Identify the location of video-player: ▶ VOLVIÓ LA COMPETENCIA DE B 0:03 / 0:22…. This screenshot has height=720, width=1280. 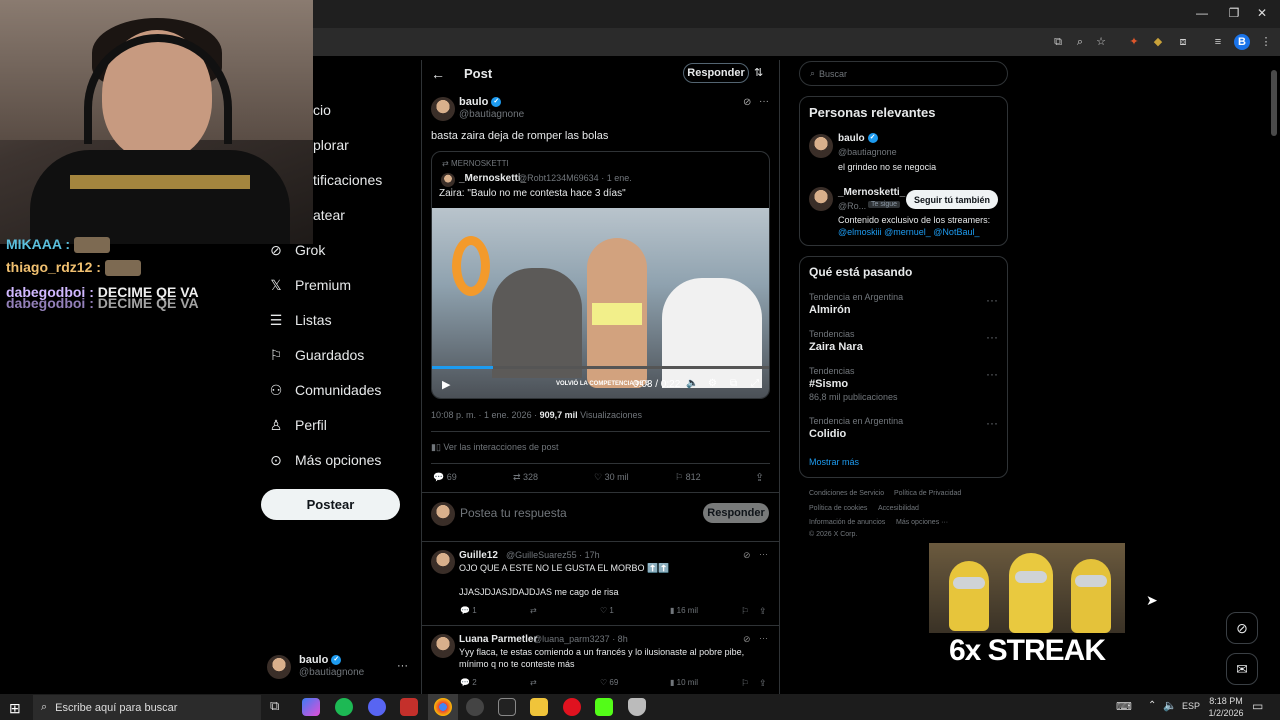
(600, 303).